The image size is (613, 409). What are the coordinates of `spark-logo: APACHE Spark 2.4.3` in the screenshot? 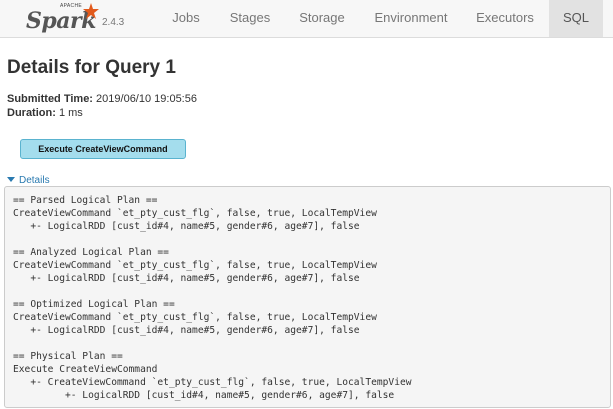 It's located at (77, 18).